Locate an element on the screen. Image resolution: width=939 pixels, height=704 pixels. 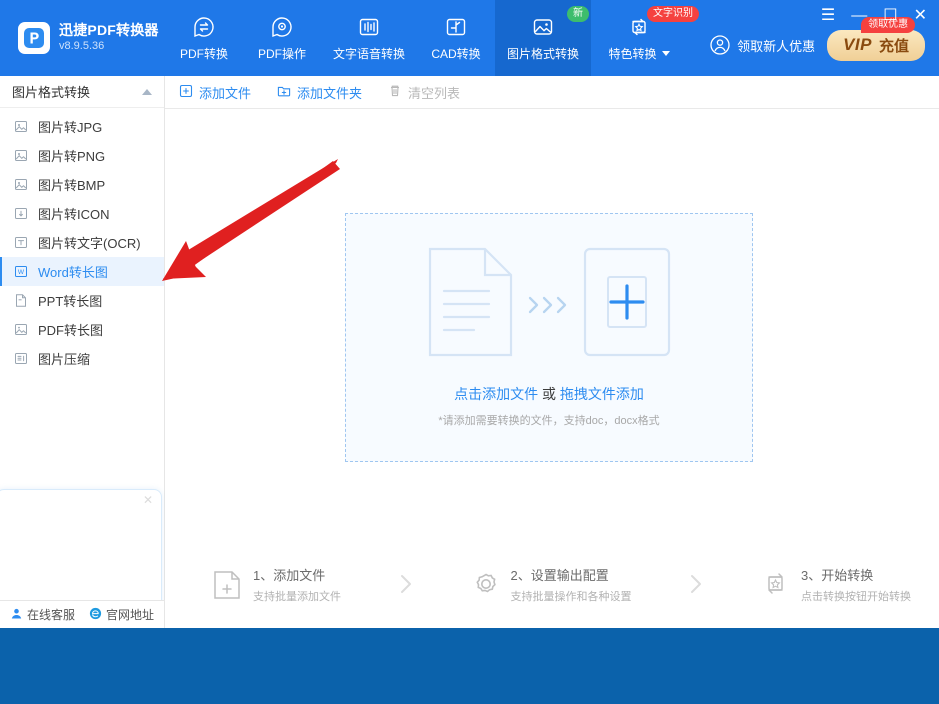
nav-label: PDF转换 is located at coordinates (203, 54).